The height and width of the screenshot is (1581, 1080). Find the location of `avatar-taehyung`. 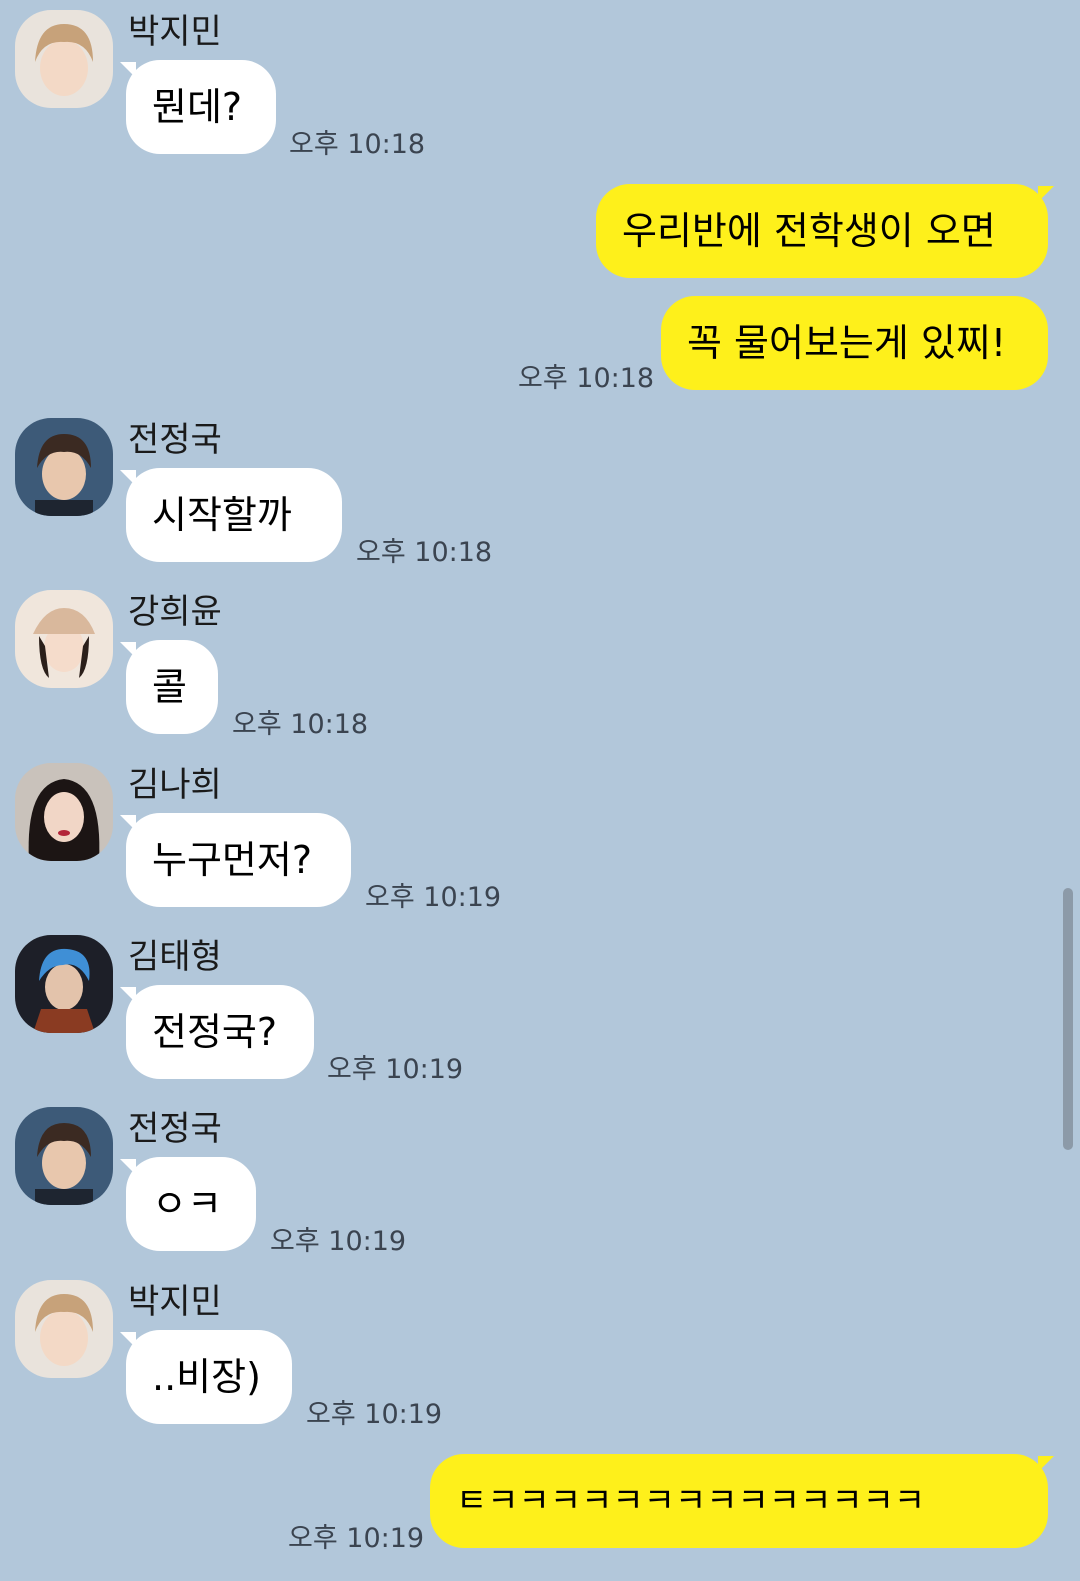

avatar-taehyung is located at coordinates (64, 984).